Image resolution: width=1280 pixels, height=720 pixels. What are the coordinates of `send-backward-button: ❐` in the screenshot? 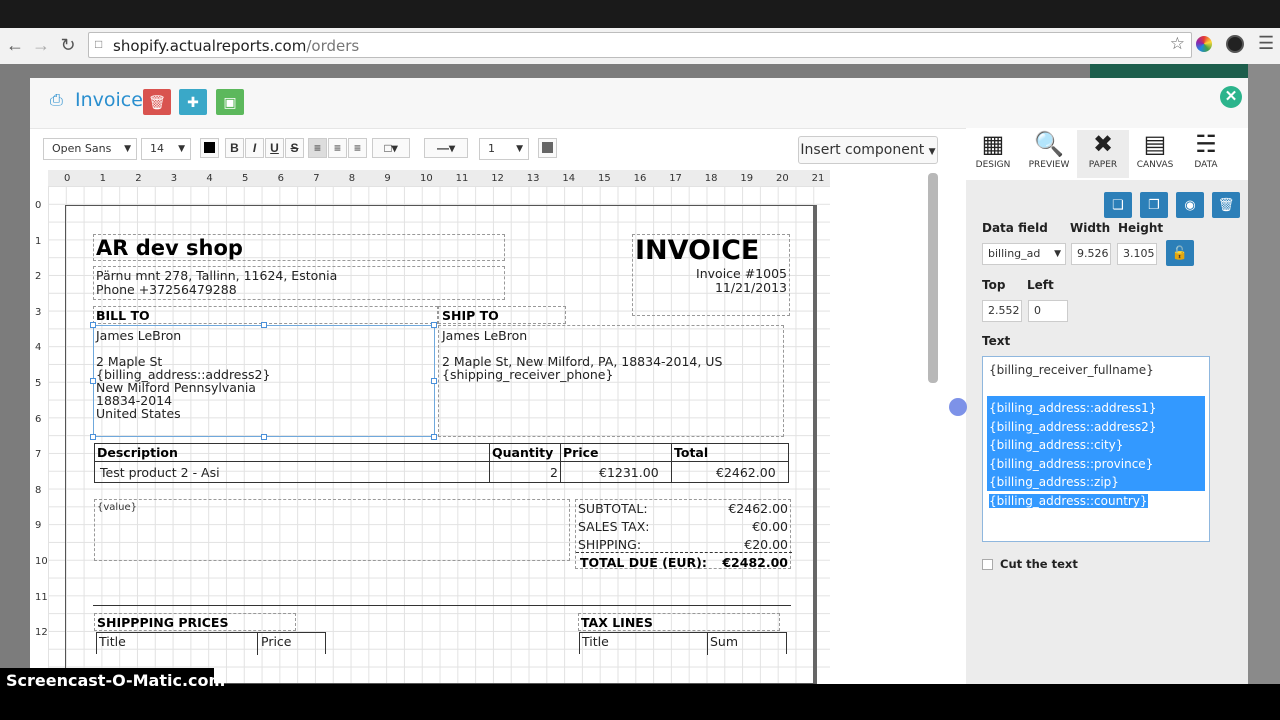 It's located at (1154, 205).